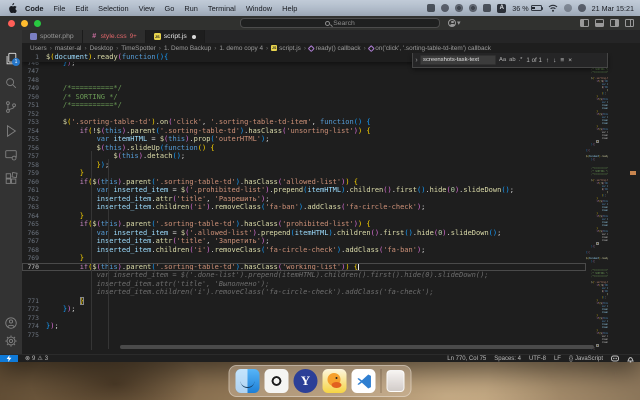  I want to click on breadcrumb-item: master-al, so click(68, 48).